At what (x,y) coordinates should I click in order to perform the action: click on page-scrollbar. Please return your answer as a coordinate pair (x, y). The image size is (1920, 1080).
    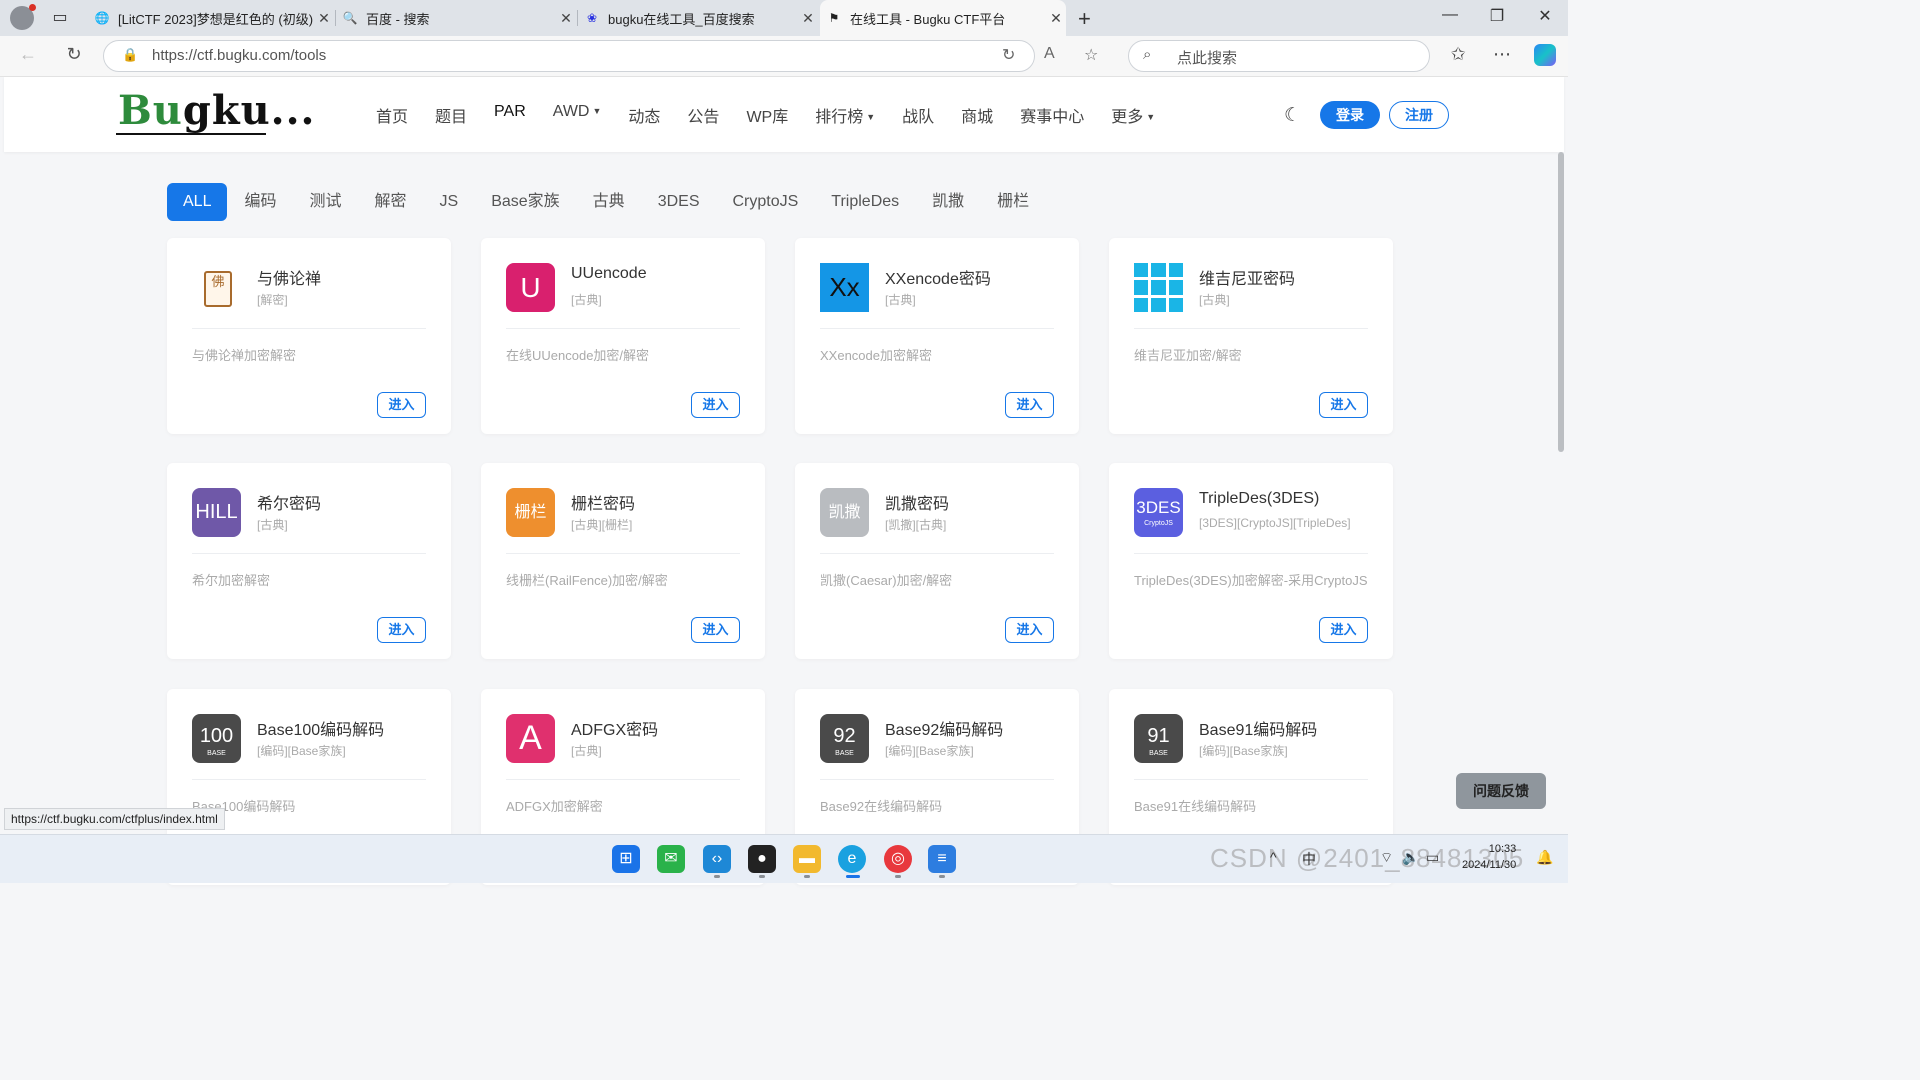
    Looking at the image, I should click on (1561, 302).